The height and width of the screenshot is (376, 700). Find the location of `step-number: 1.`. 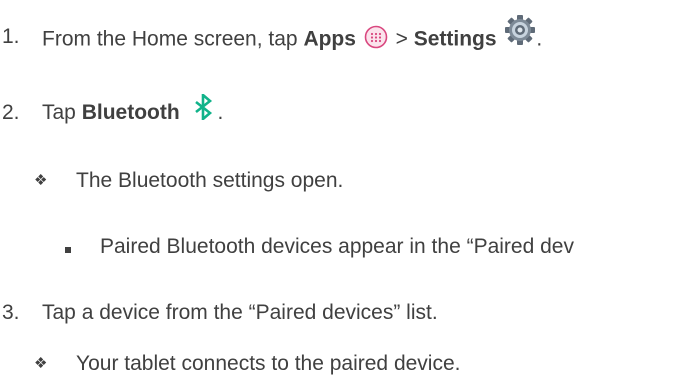

step-number: 1. is located at coordinates (11, 36).